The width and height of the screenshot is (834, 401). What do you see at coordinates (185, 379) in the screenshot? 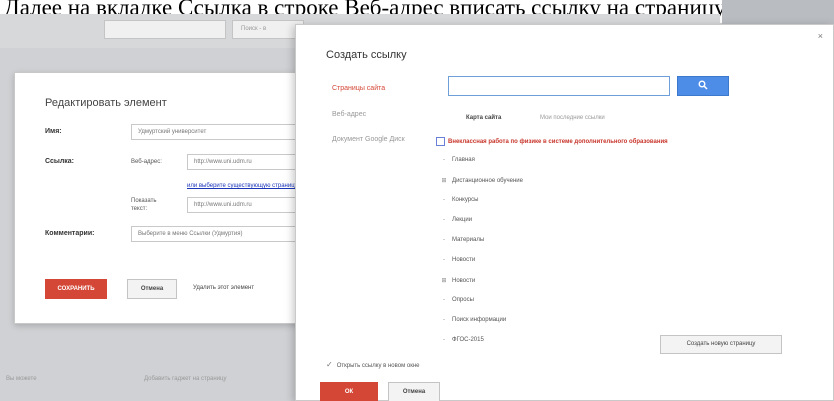
I see `footer-gadget-text: Добавить гаджет на страницу` at bounding box center [185, 379].